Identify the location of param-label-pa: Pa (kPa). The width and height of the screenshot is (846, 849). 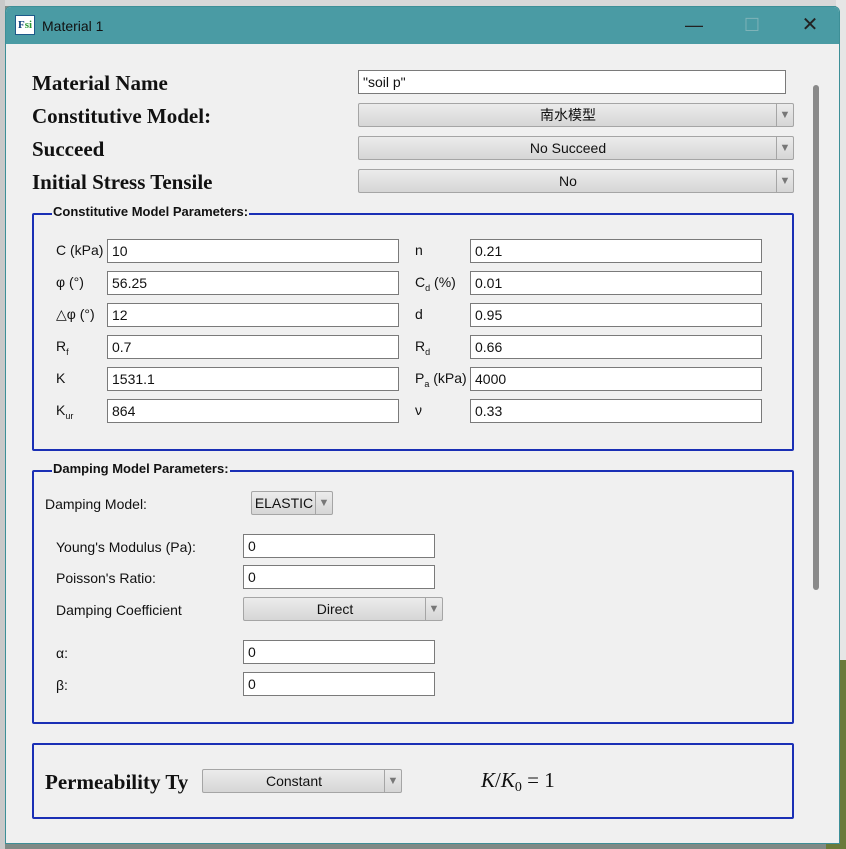
(441, 379).